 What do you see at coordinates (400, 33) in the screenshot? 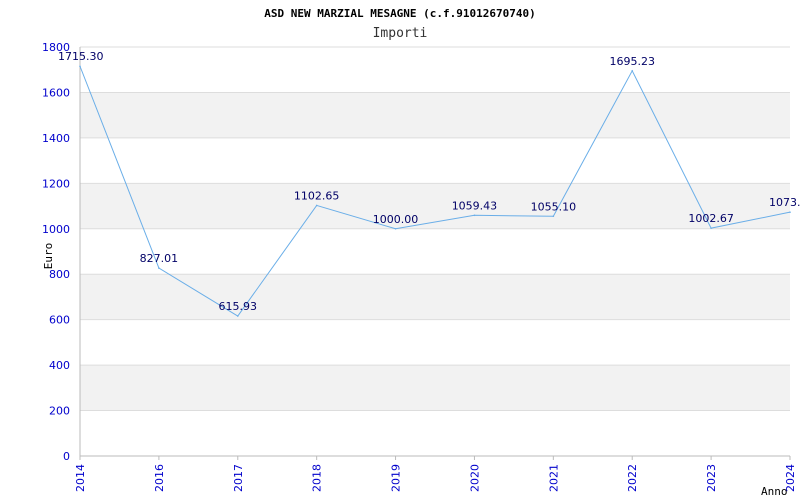
I see `chart-subtitle: Importi` at bounding box center [400, 33].